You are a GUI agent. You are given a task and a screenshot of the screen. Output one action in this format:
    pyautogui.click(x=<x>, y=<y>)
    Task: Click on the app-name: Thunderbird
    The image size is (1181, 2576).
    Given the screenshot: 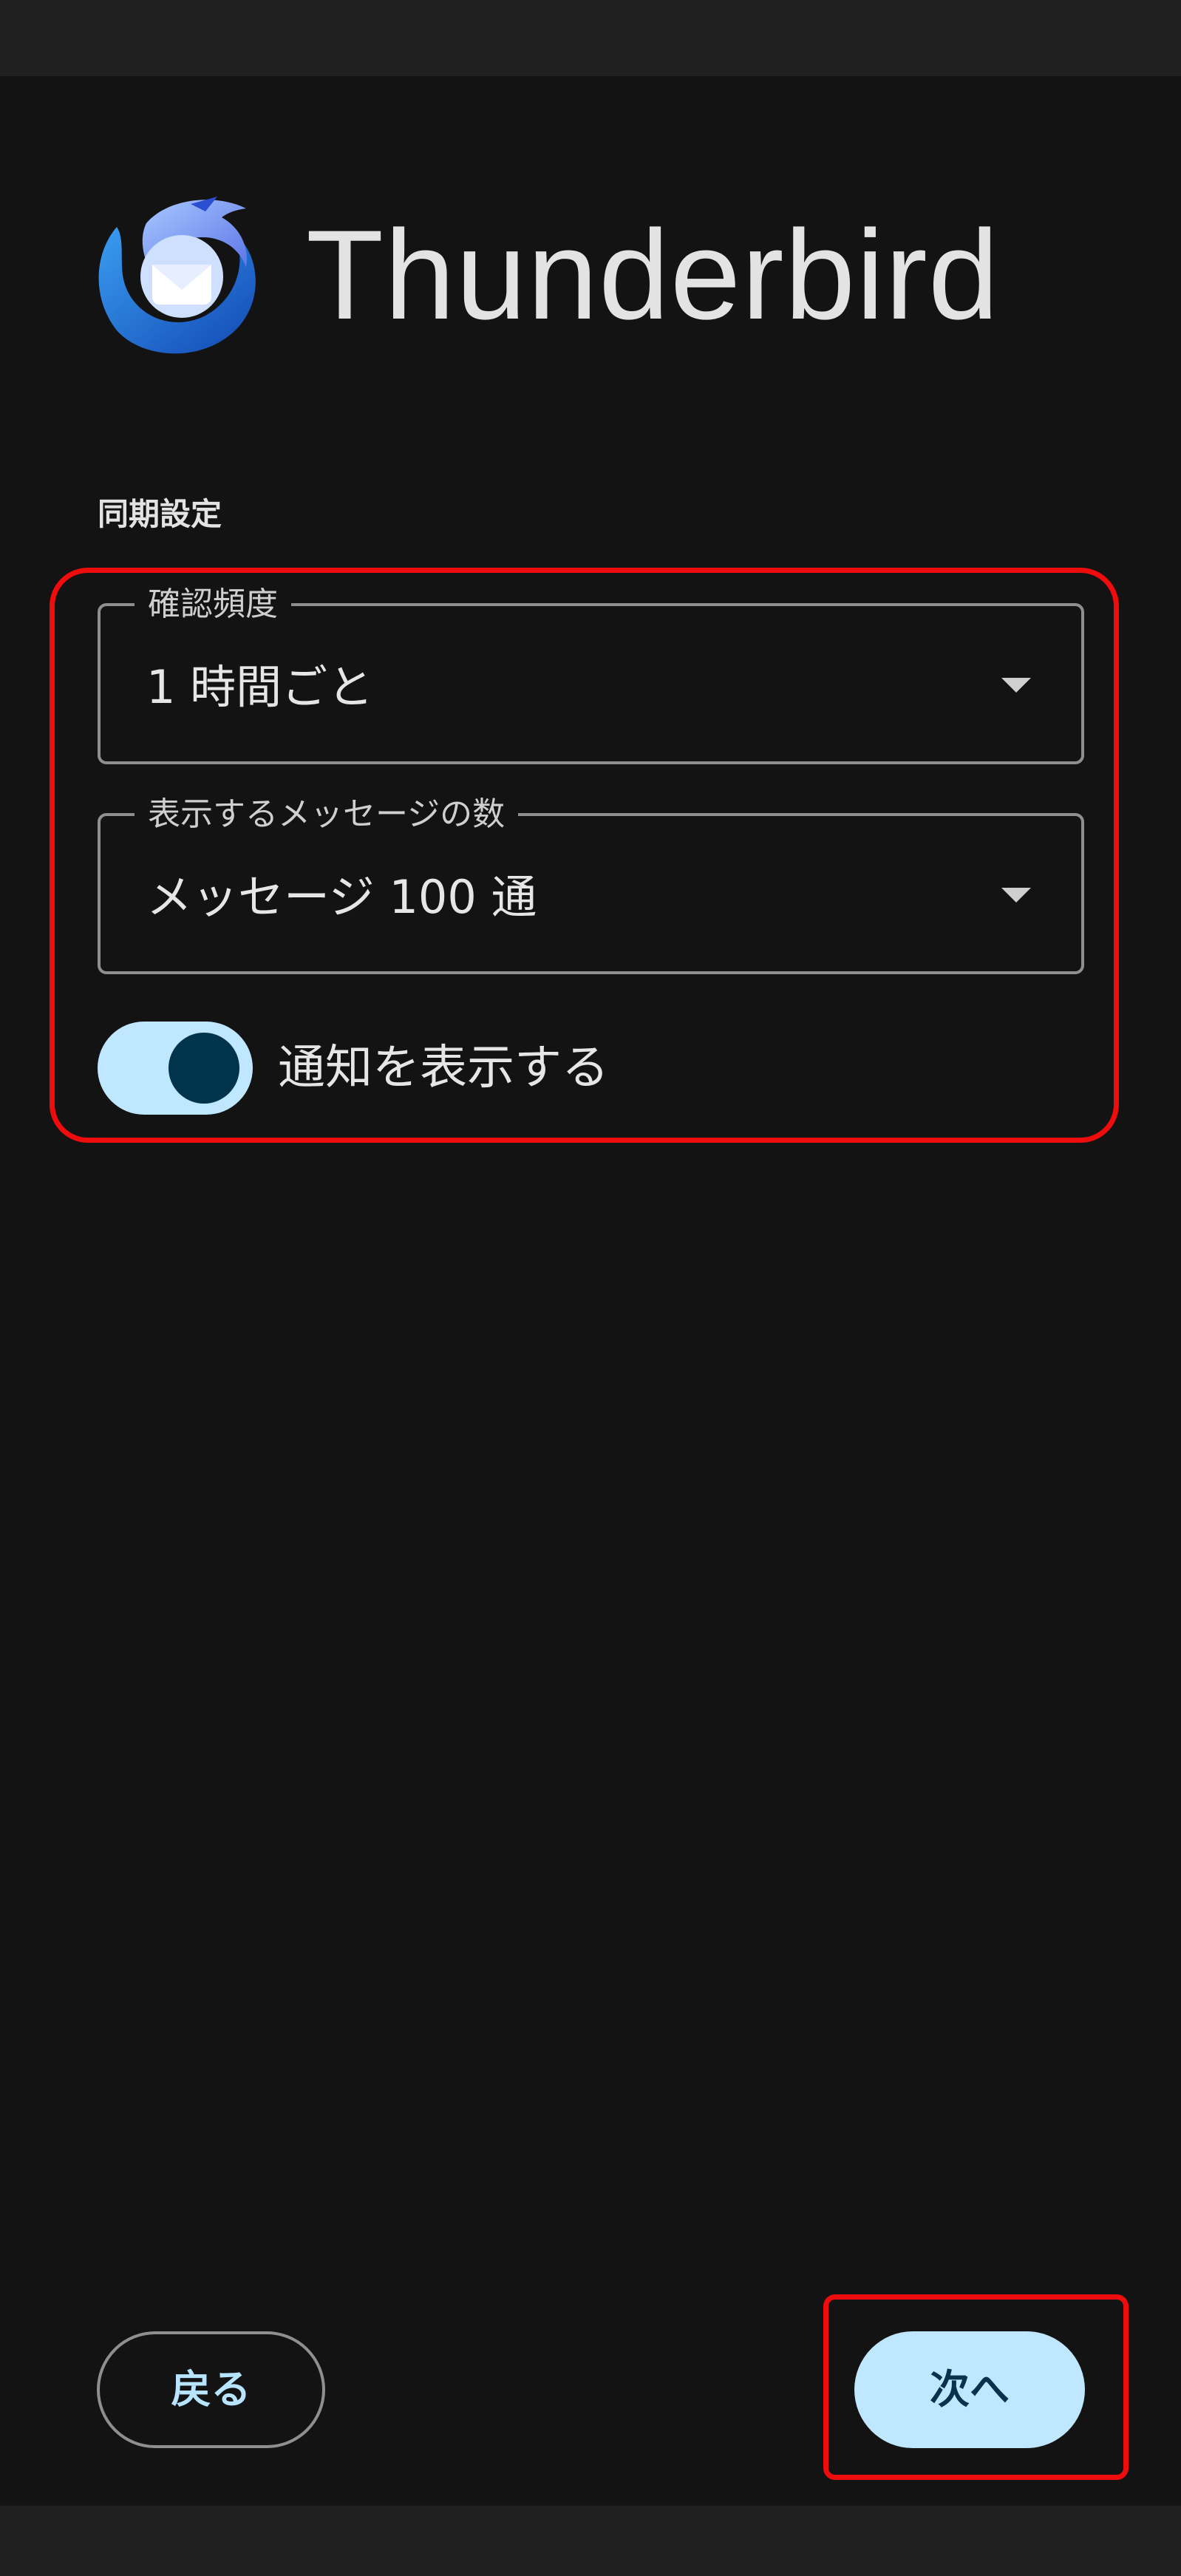 What is the action you would take?
    pyautogui.click(x=653, y=275)
    